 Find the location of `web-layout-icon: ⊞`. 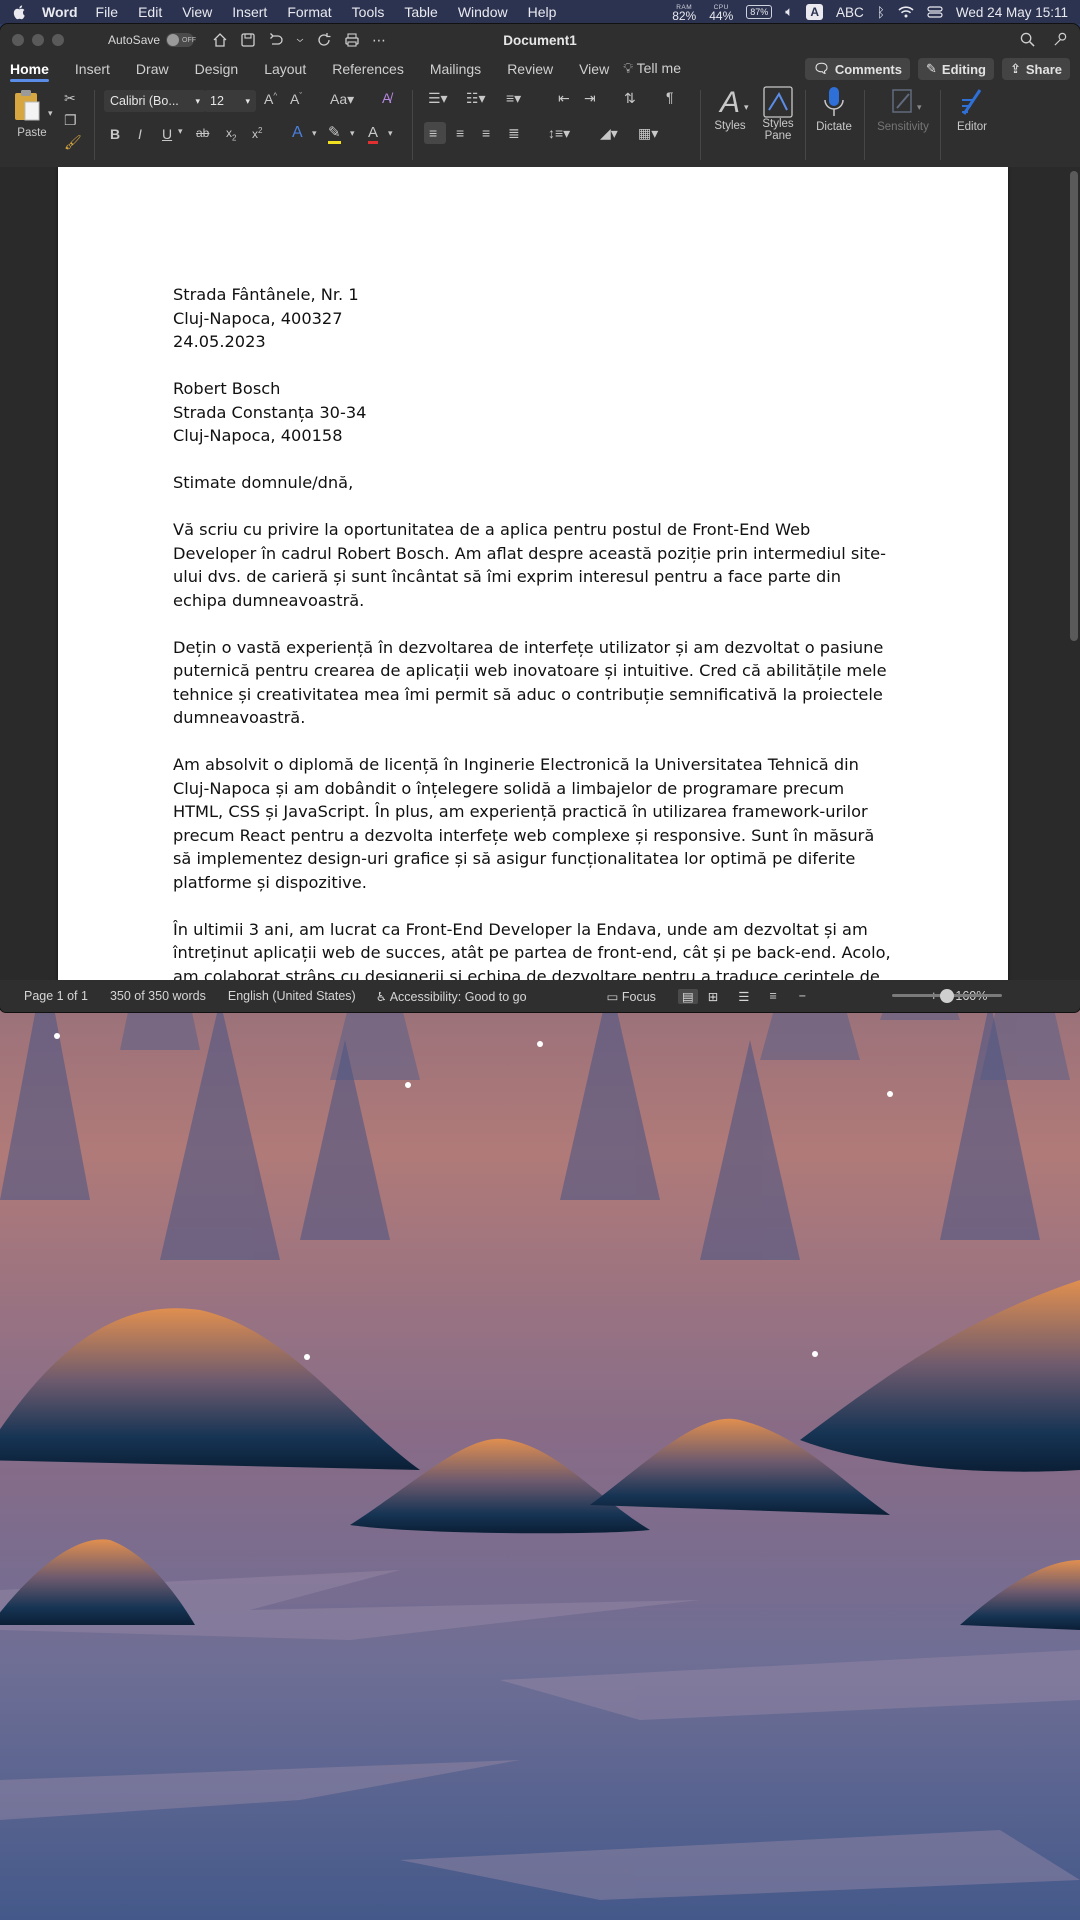

web-layout-icon: ⊞ is located at coordinates (713, 996).